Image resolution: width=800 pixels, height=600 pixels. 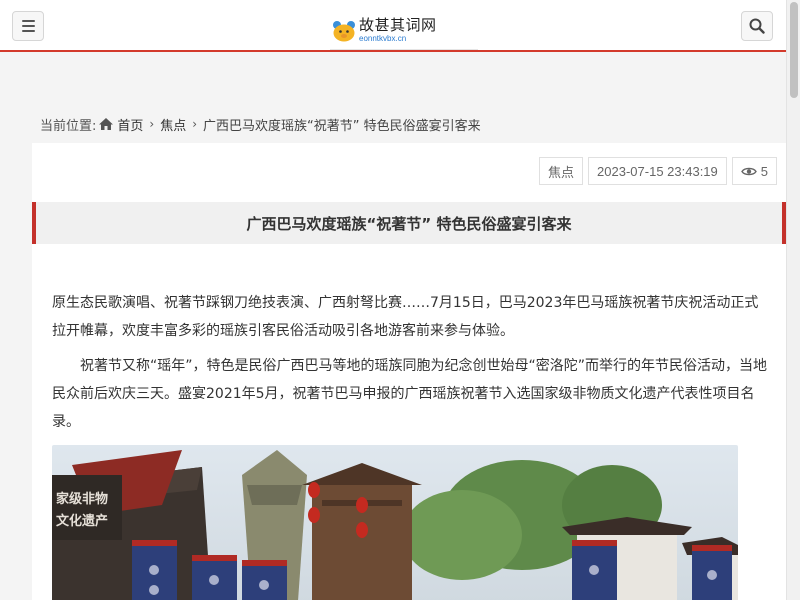 I want to click on article-title: 广西巴马欢度瑶族“祝著节” 特色民俗盛宴引客来, so click(x=409, y=223).